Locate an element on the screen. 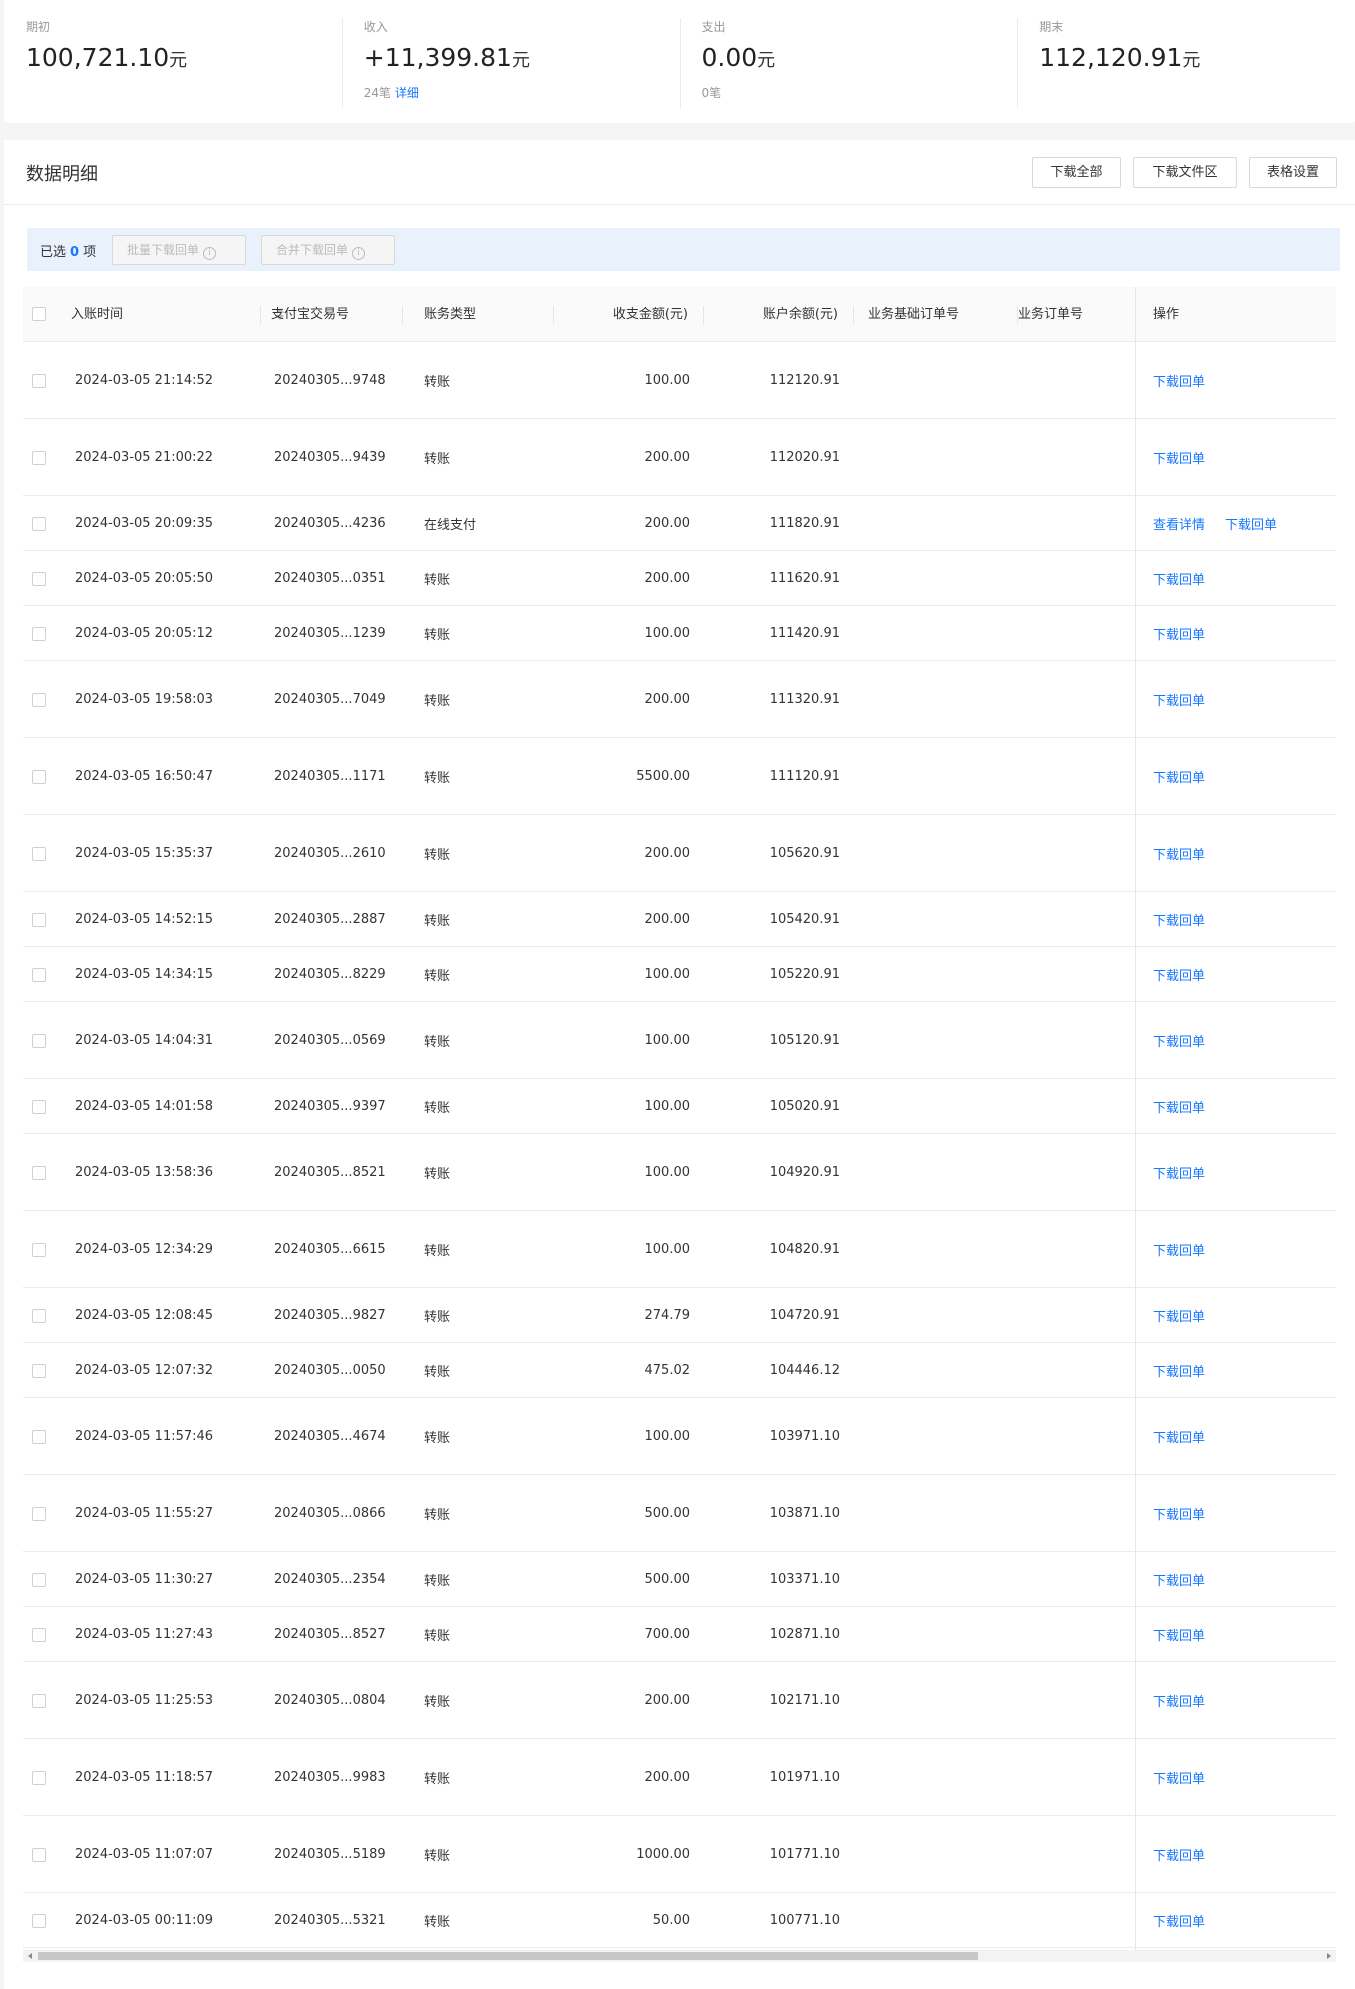 The image size is (1355, 1989). cell-amount: 100.00 is located at coordinates (667, 1172).